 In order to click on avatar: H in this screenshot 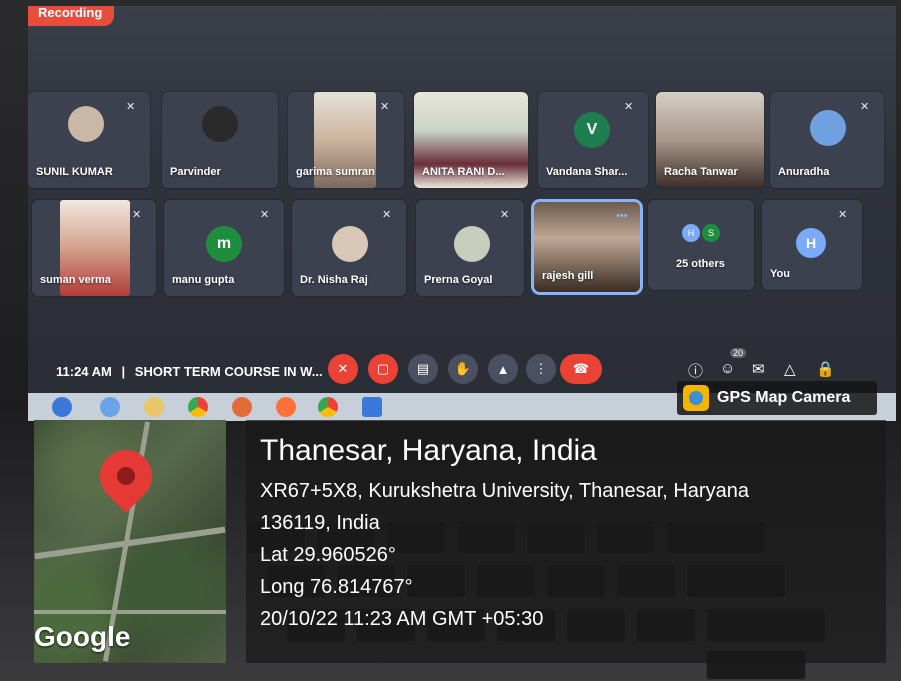, I will do `click(811, 243)`.